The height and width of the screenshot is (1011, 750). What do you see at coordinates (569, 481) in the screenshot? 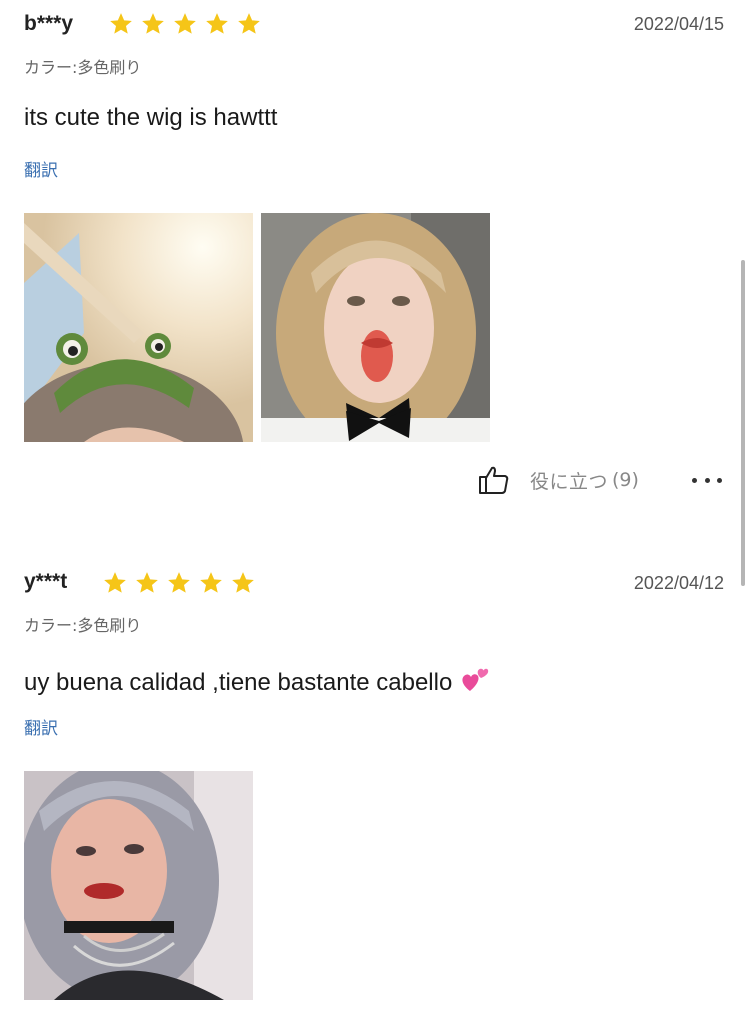
I see `helpful-label: 役に立つ` at bounding box center [569, 481].